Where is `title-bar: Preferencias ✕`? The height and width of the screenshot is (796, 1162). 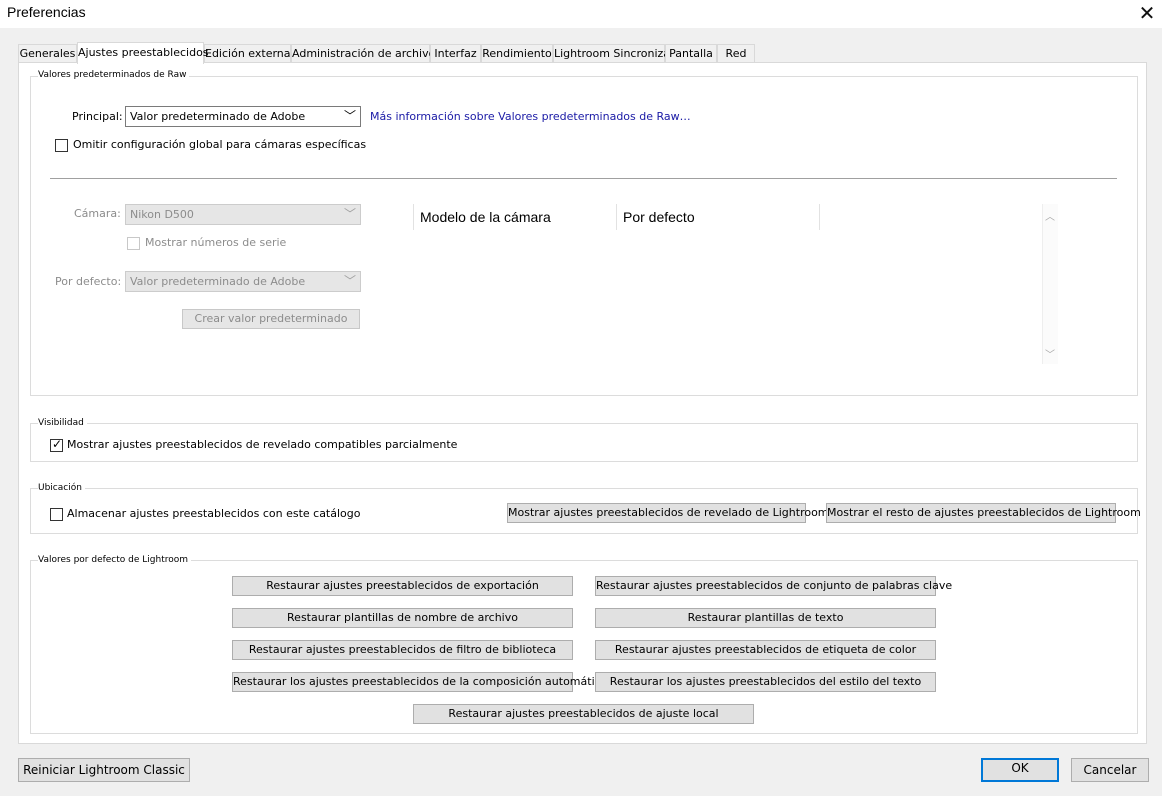
title-bar: Preferencias ✕ is located at coordinates (581, 14).